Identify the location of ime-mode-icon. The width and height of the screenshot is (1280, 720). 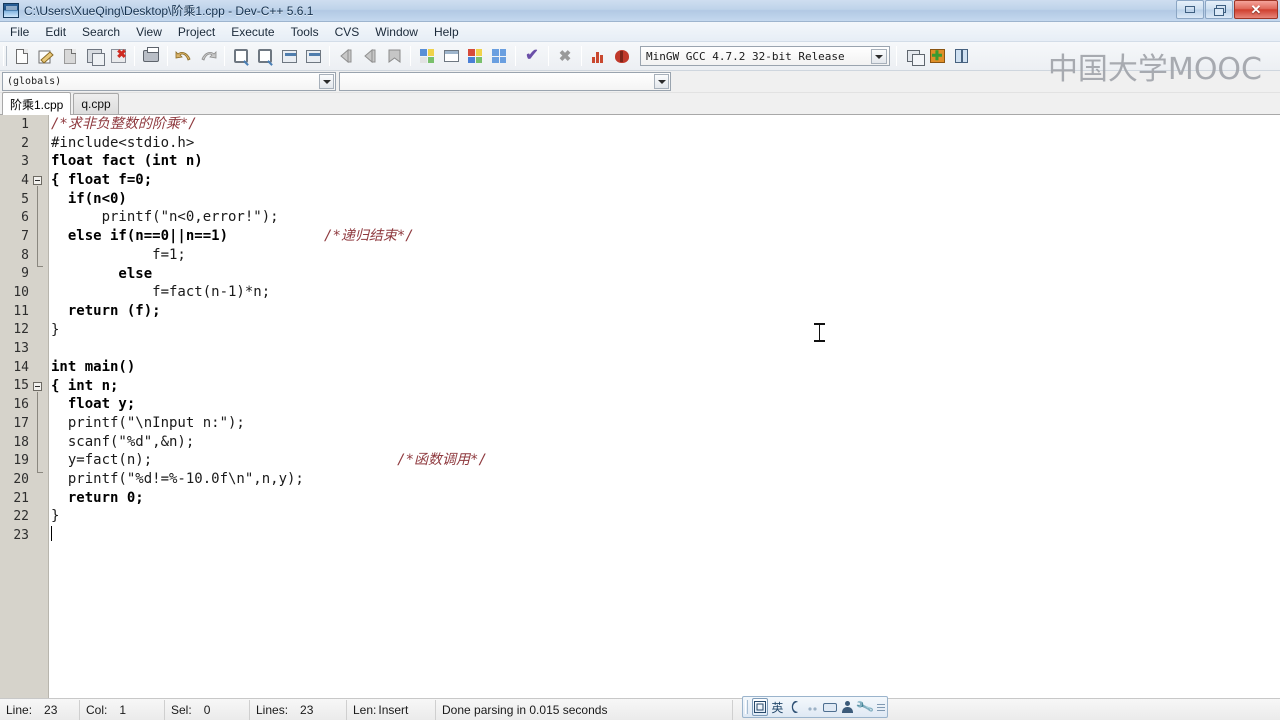
(759, 707).